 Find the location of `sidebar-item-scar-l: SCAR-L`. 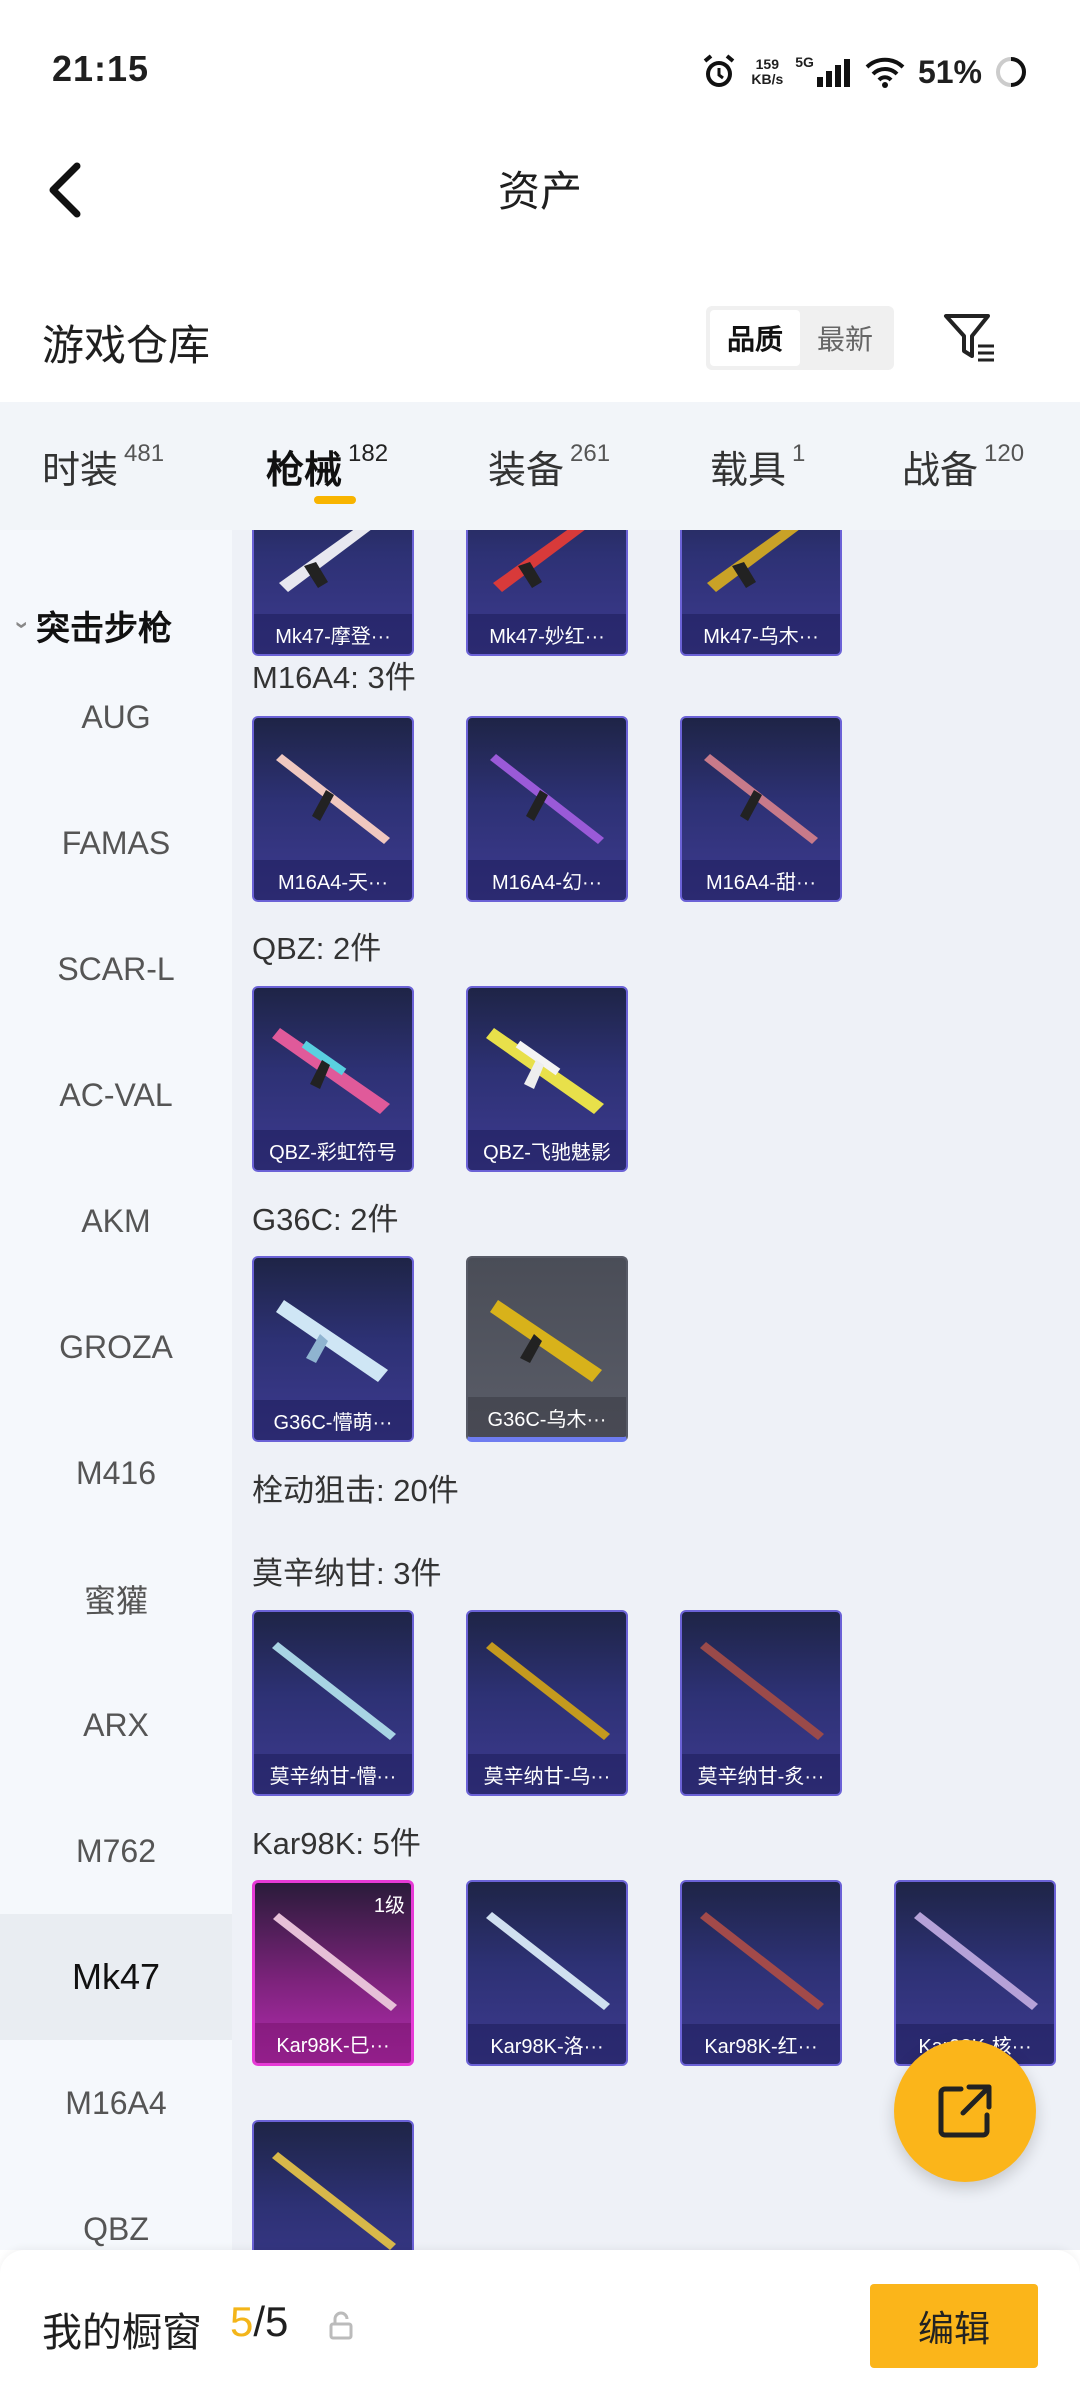

sidebar-item-scar-l: SCAR-L is located at coordinates (116, 969).